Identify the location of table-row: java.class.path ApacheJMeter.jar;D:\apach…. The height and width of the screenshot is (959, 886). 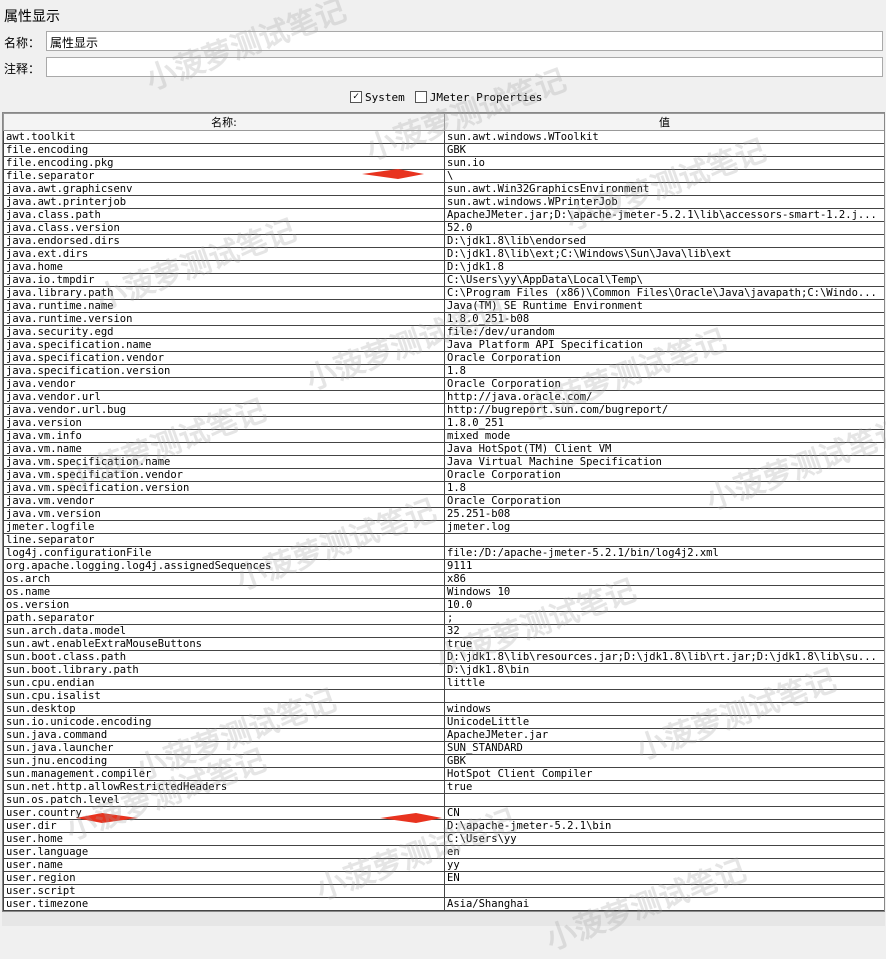
(443, 215).